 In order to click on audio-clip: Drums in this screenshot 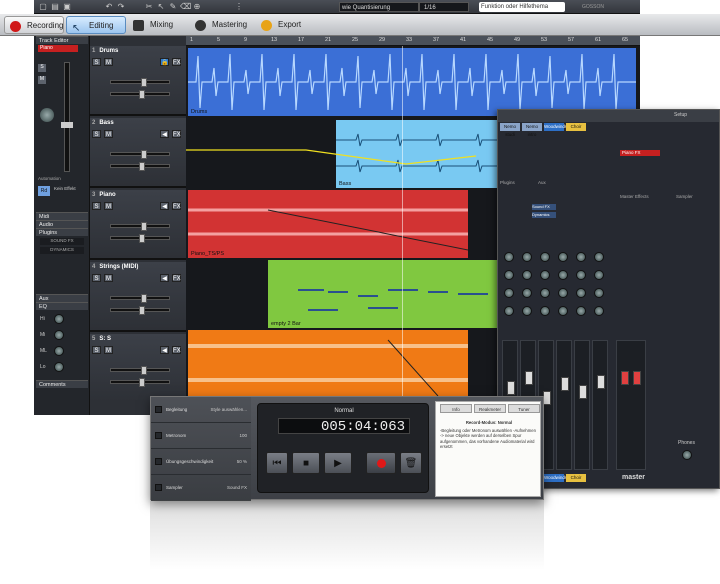, I will do `click(412, 82)`.